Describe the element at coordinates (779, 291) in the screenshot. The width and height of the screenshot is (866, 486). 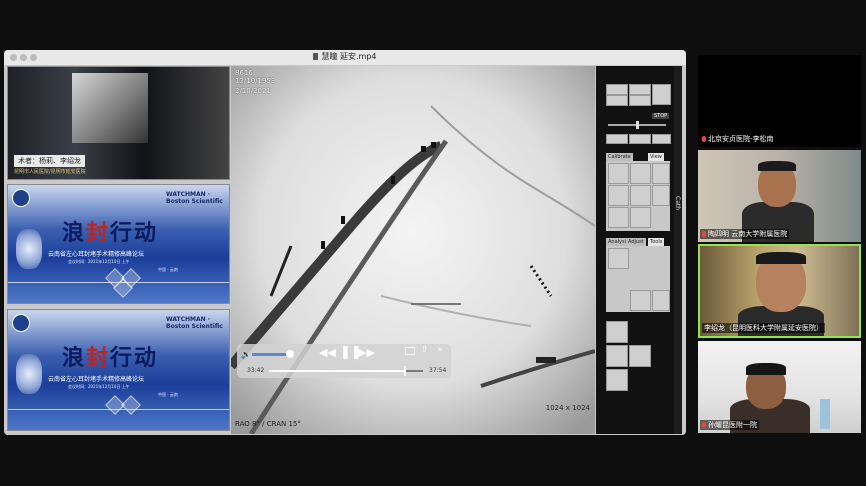
I see `active-speaker-tile: 李绍龙（昆明医科大学附属延安医院）` at that location.